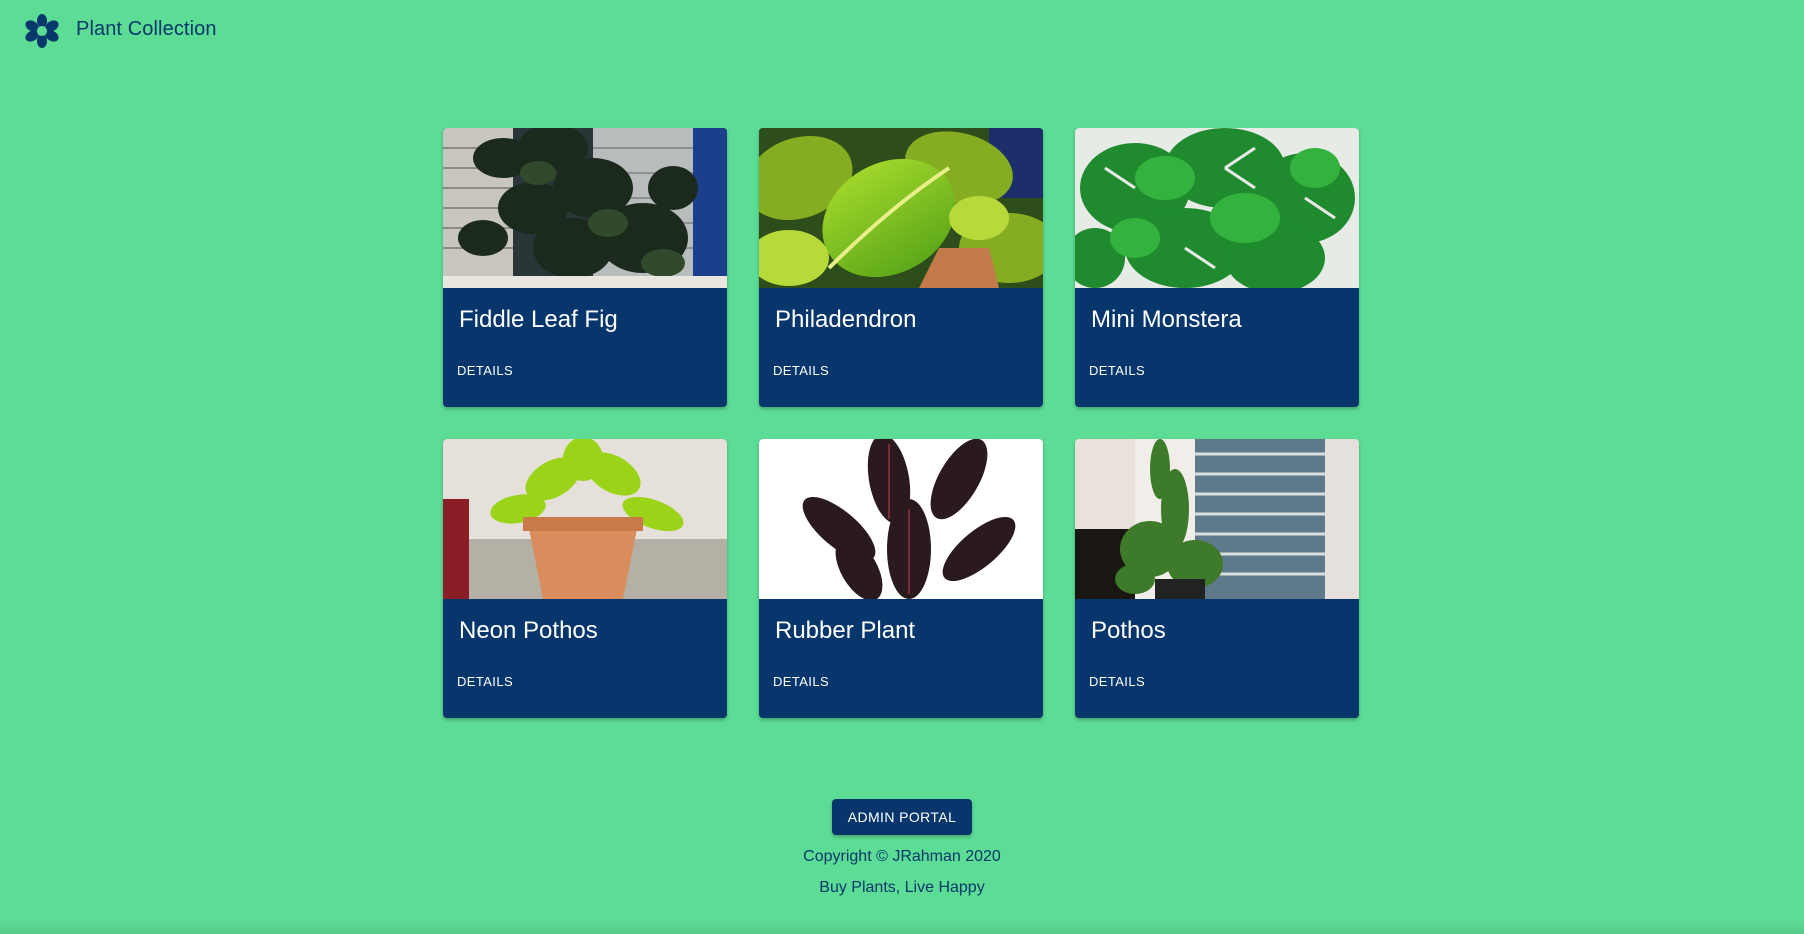 The height and width of the screenshot is (934, 1804). I want to click on plant-card: Philadendron DETAILS, so click(901, 267).